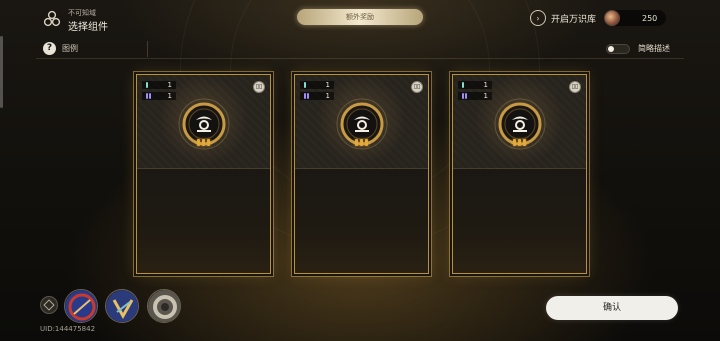 The width and height of the screenshot is (720, 341). What do you see at coordinates (611, 49) in the screenshot?
I see `toggle-knob` at bounding box center [611, 49].